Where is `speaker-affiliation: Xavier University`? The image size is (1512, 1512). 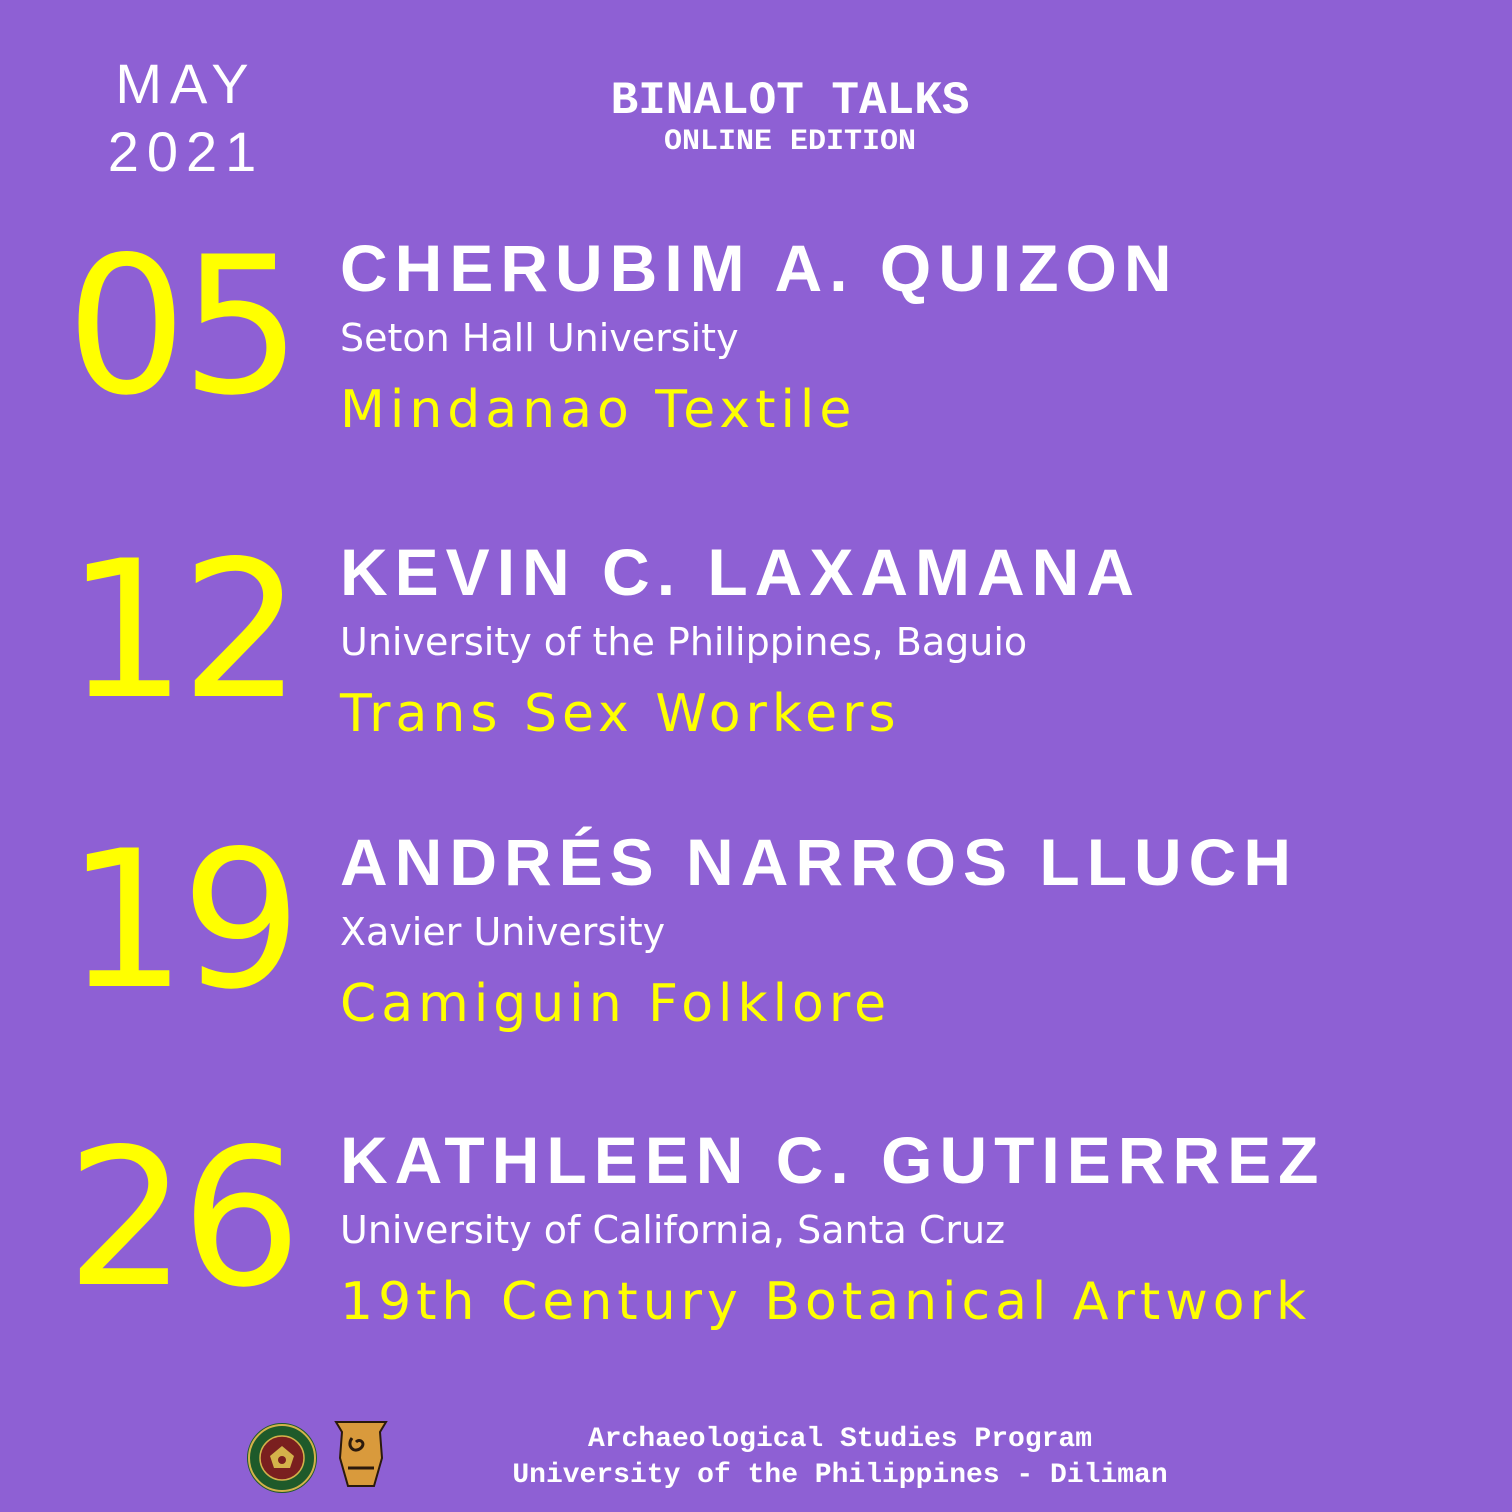
speaker-affiliation: Xavier University is located at coordinates (503, 932).